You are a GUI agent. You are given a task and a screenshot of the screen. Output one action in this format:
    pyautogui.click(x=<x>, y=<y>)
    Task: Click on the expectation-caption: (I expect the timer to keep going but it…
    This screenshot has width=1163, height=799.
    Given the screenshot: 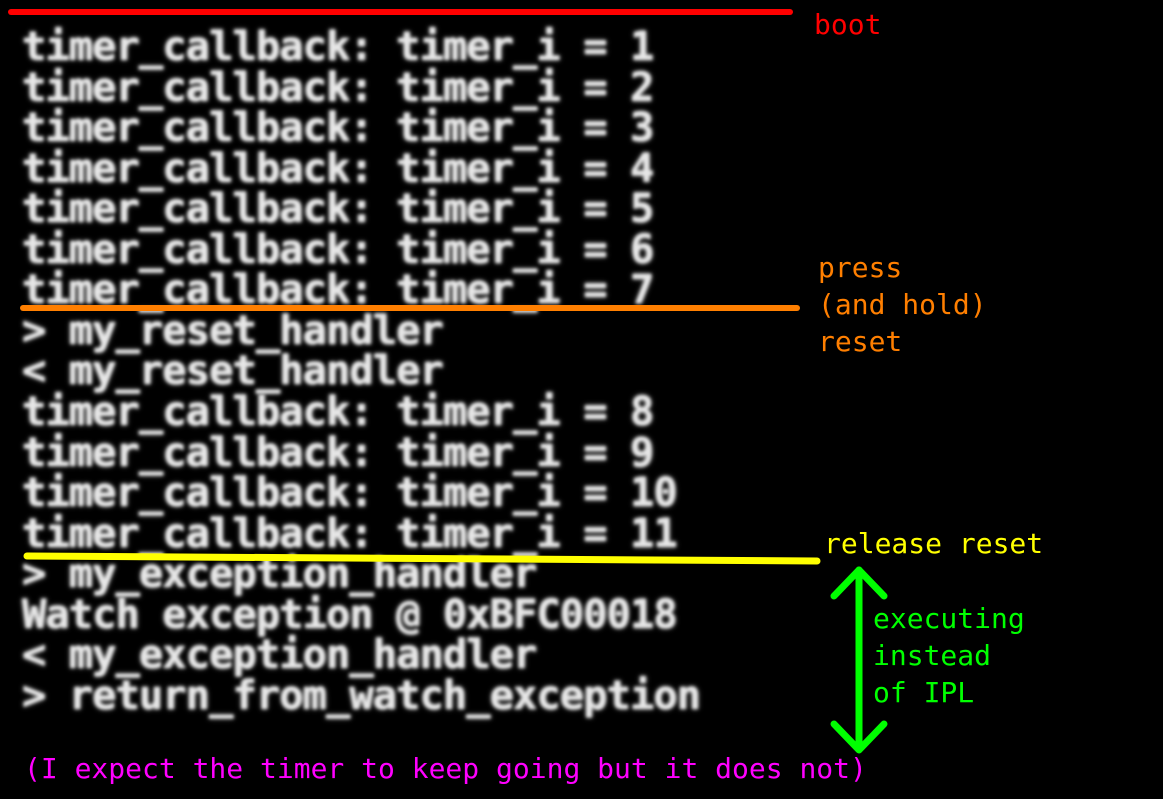 What is the action you would take?
    pyautogui.click(x=445, y=768)
    